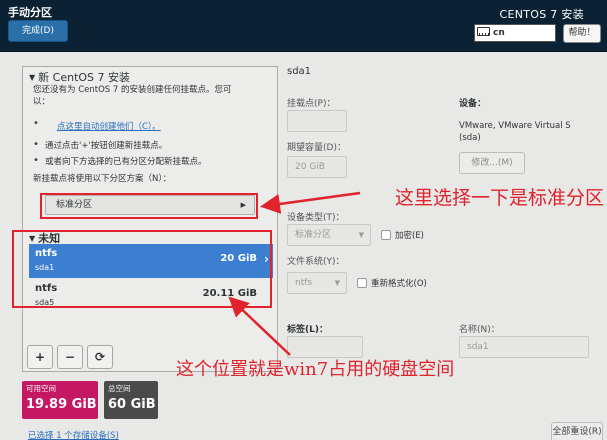  Describe the element at coordinates (32, 77) in the screenshot. I see `expand-triangle-icon: ▼` at that location.